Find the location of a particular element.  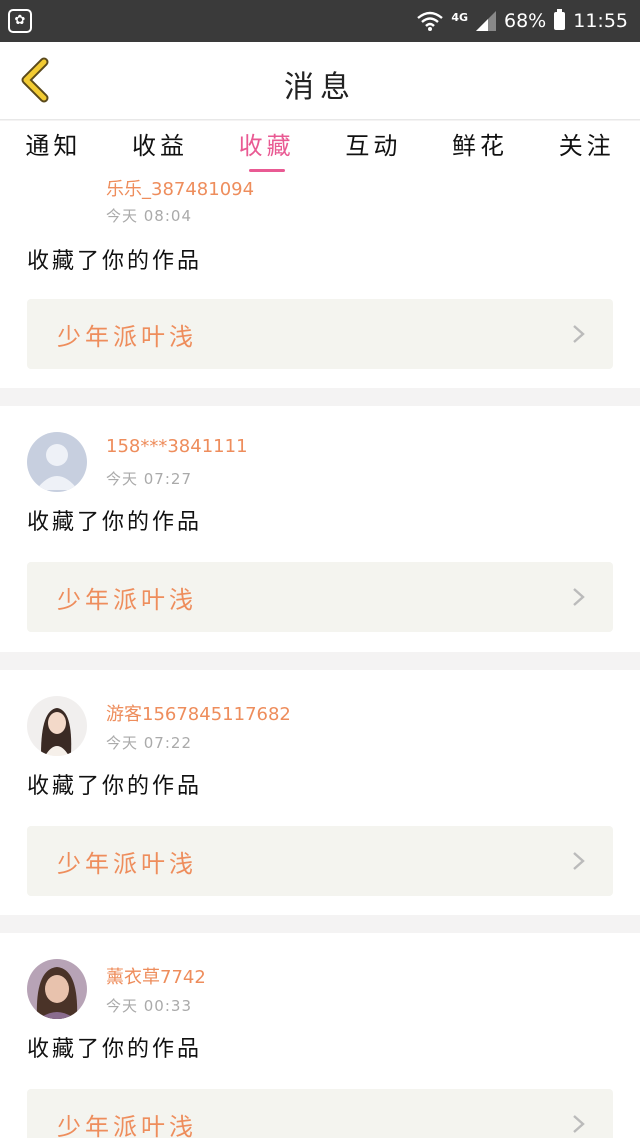

page-title: 消息 is located at coordinates (320, 87).